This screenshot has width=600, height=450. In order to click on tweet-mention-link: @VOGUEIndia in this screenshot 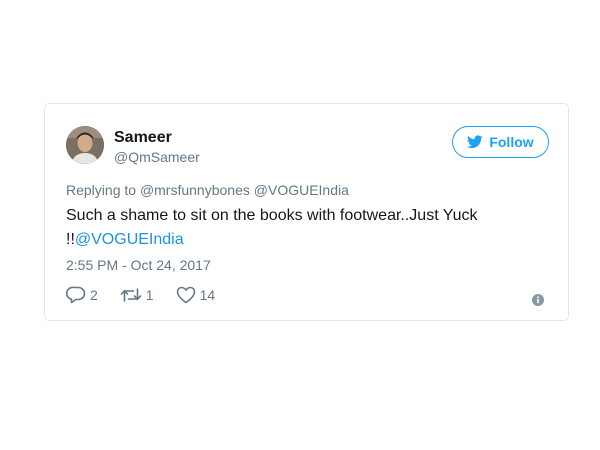, I will do `click(129, 239)`.